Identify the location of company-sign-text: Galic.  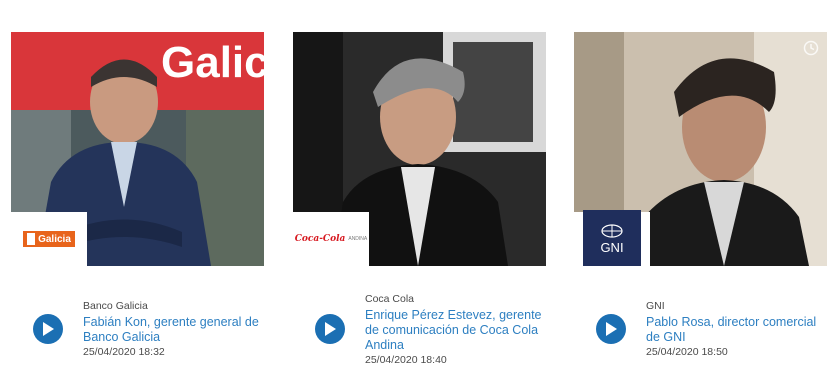
(212, 62).